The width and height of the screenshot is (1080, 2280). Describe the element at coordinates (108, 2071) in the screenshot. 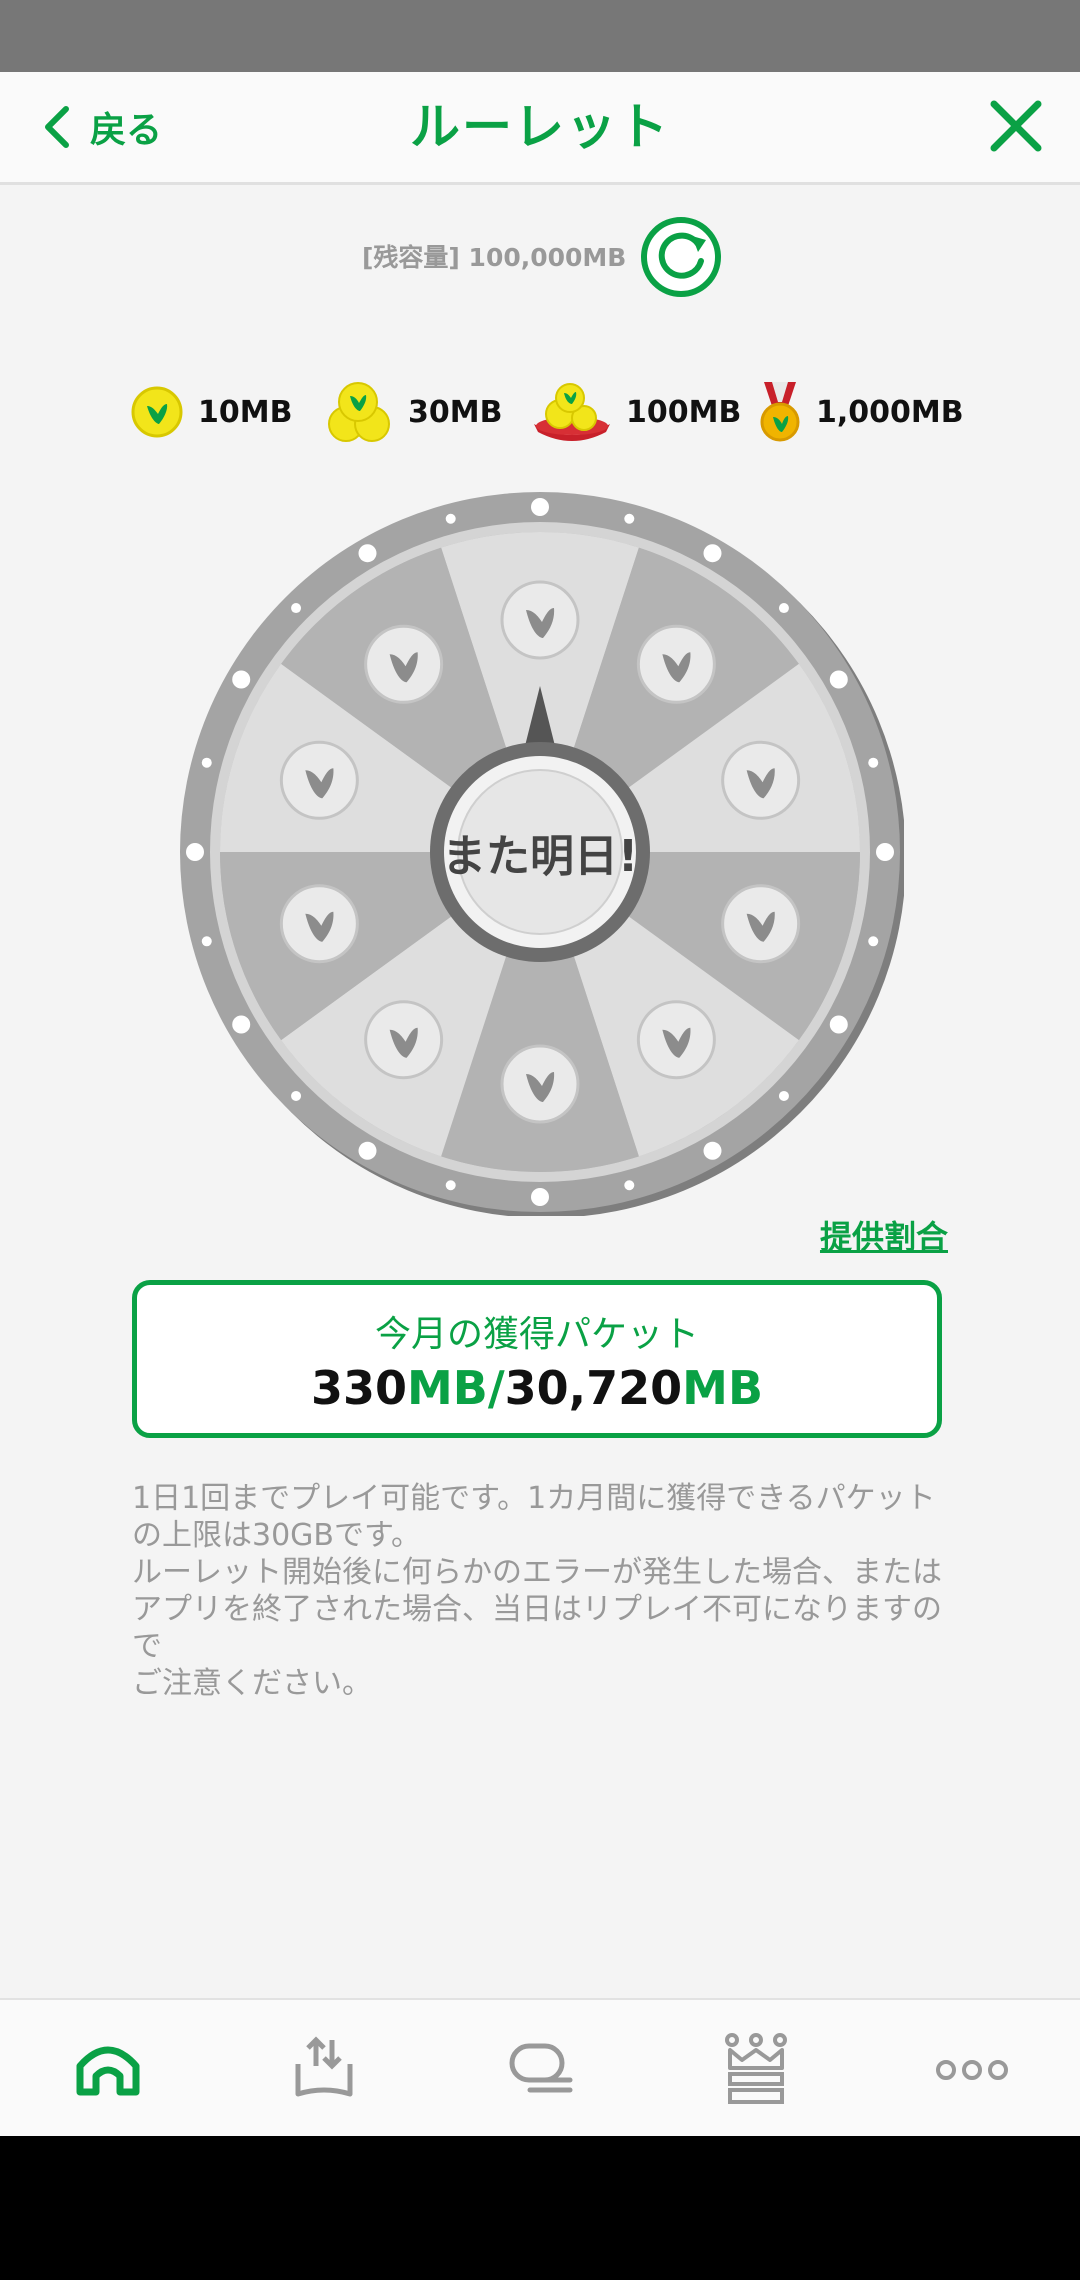

I see `home-icon` at that location.